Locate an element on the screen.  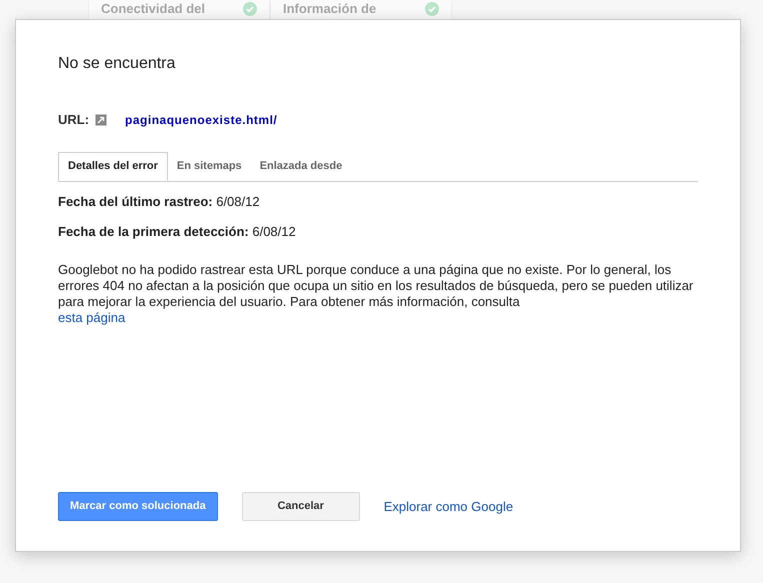
dialog-title: No se encuentra is located at coordinates (117, 64).